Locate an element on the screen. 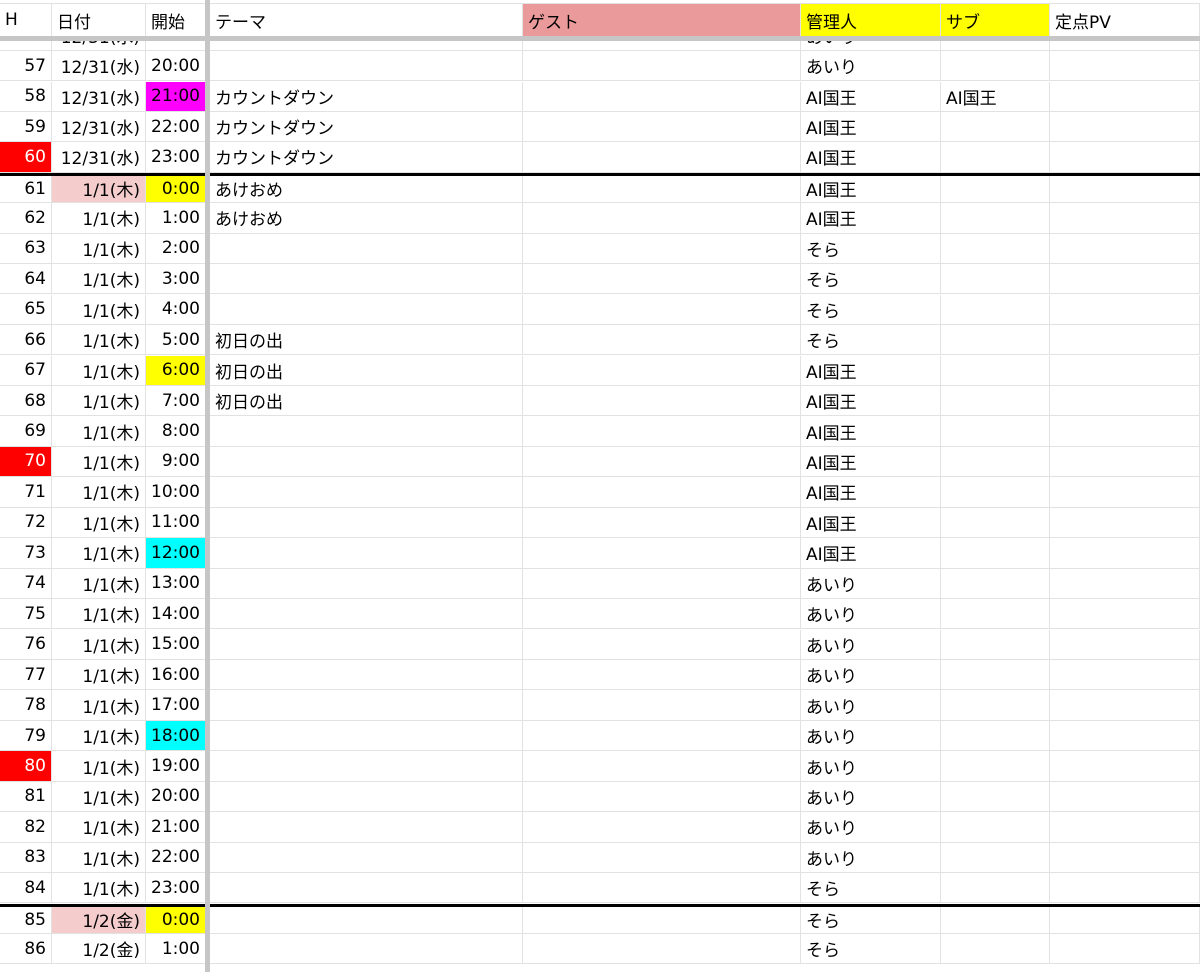 The height and width of the screenshot is (972, 1200). cell-start: 12:00 is located at coordinates (176, 553).